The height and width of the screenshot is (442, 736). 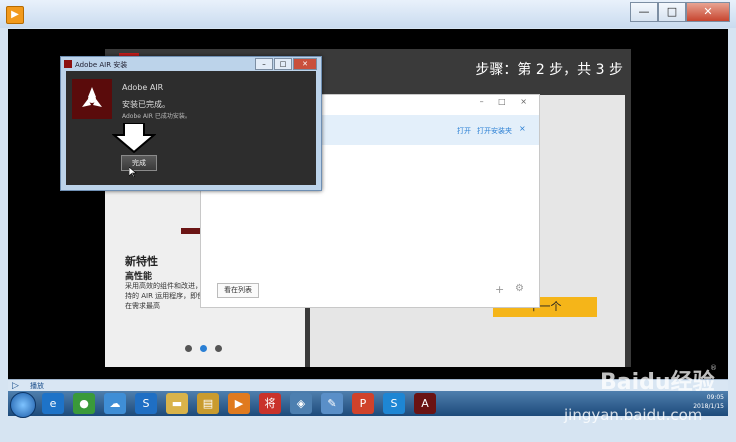 What do you see at coordinates (84, 403) in the screenshot?
I see `chrome-icon: ●` at bounding box center [84, 403].